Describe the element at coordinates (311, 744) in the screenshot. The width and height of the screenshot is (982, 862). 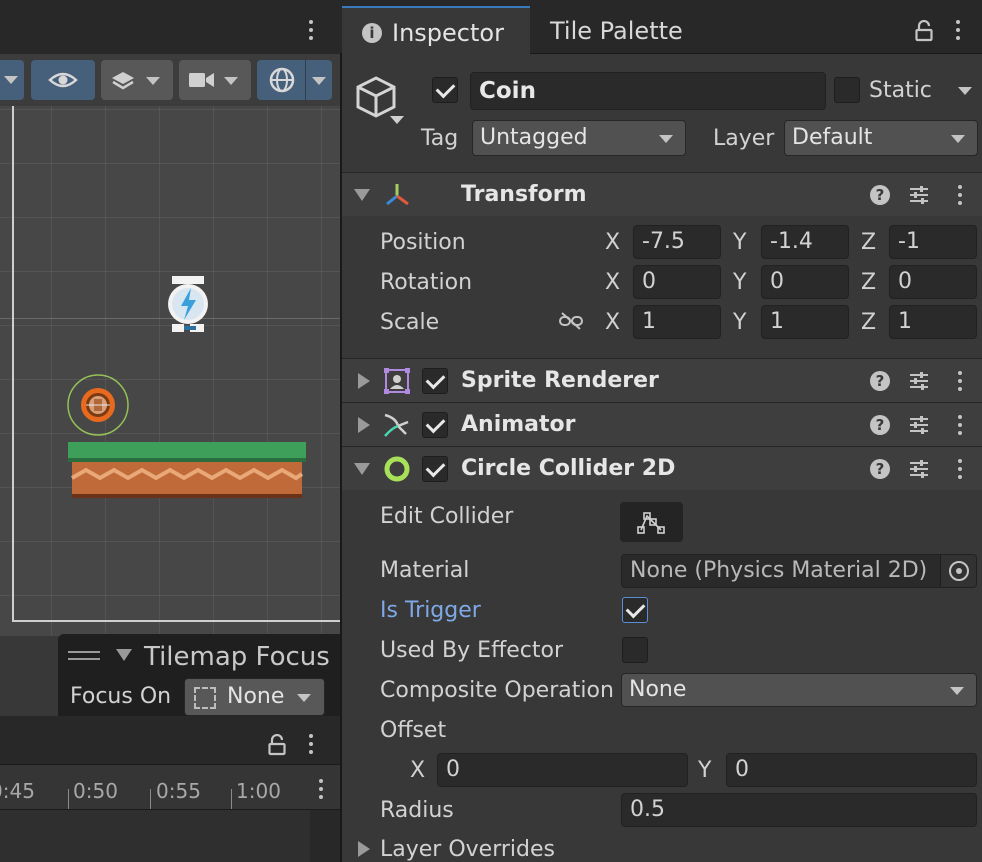
I see `timeline-kebab-icon` at that location.